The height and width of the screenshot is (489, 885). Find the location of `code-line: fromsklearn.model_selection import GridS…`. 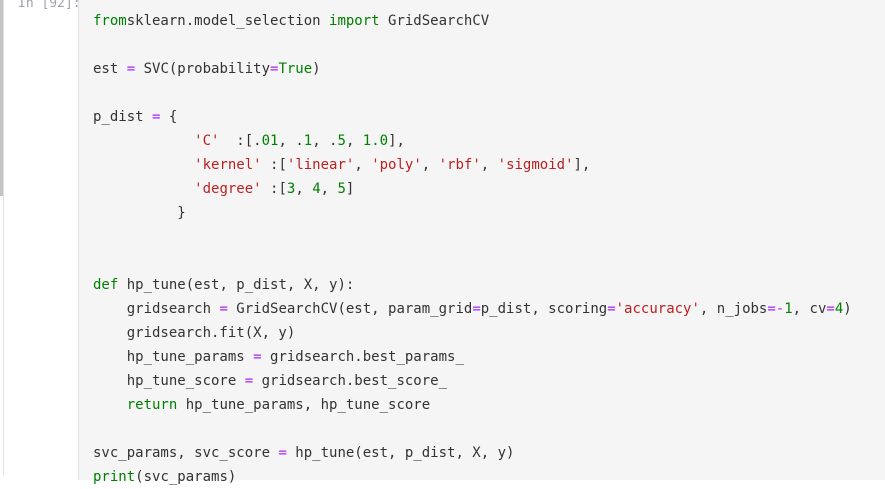

code-line: fromsklearn.model_selection import GridS… is located at coordinates (472, 21).